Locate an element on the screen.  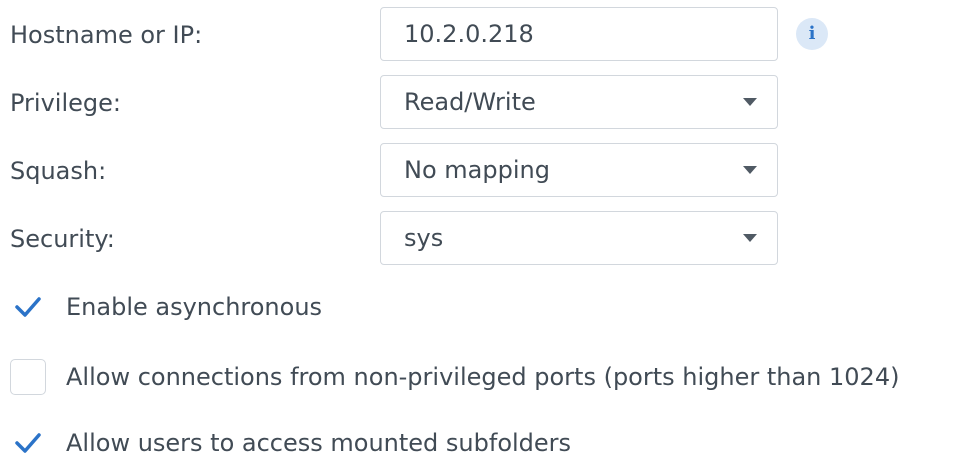
async-checkbox is located at coordinates (28, 307).